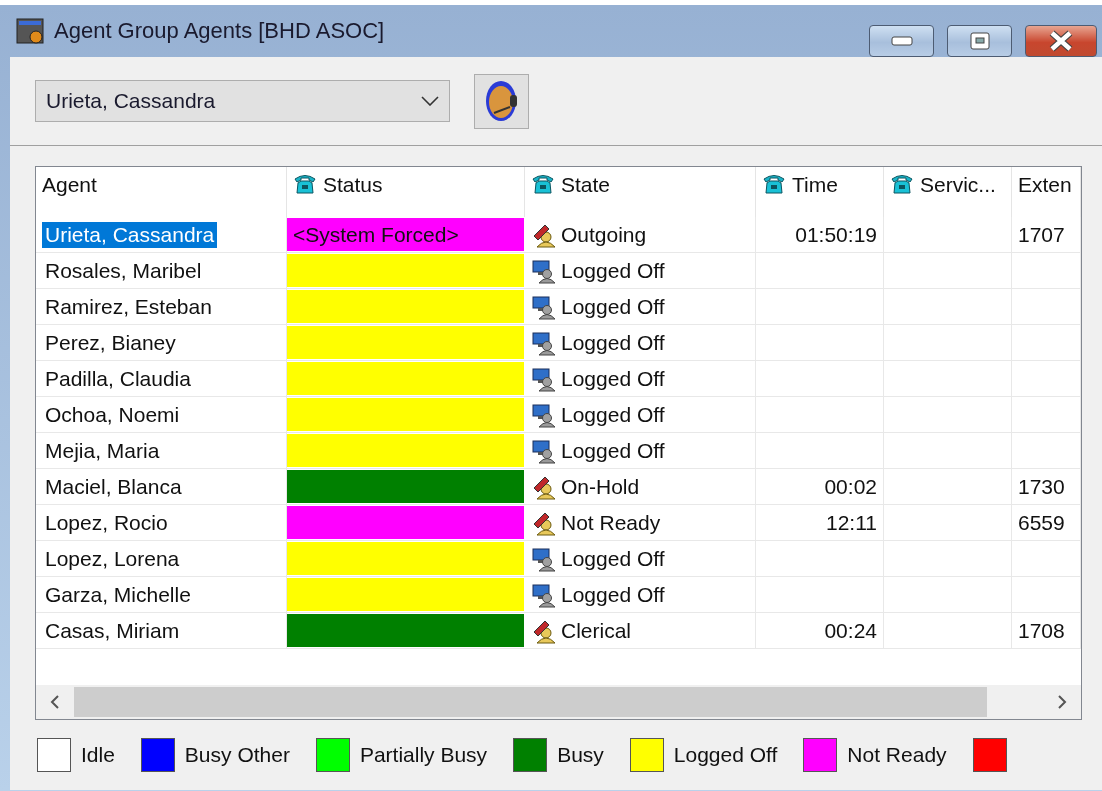 The height and width of the screenshot is (791, 1102). I want to click on close-button, so click(1061, 41).